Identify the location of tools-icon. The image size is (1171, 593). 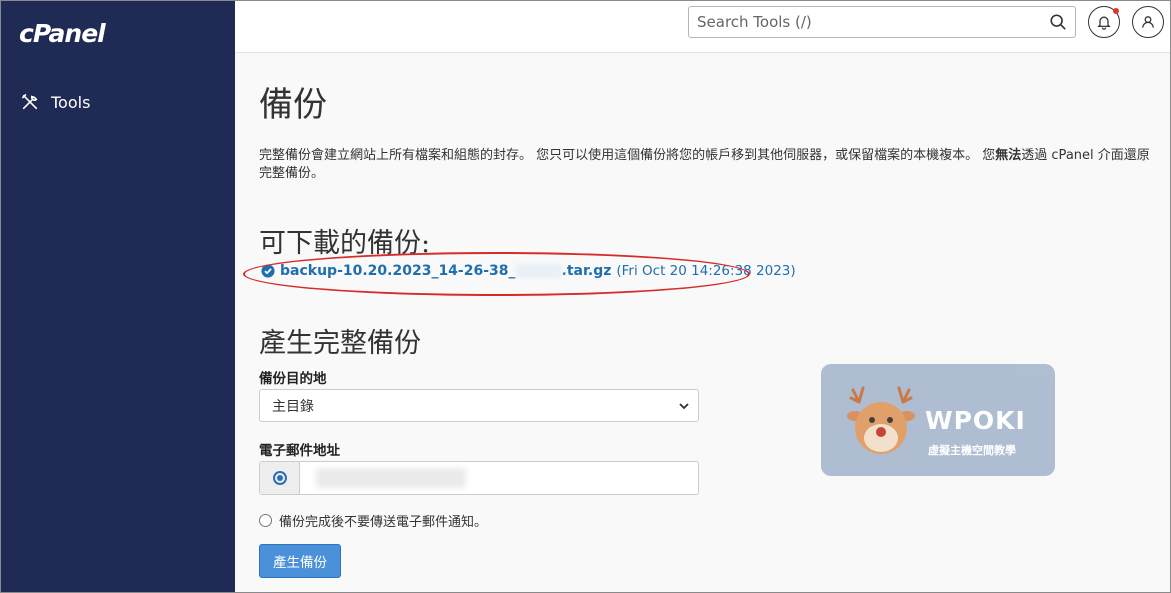
(29, 101).